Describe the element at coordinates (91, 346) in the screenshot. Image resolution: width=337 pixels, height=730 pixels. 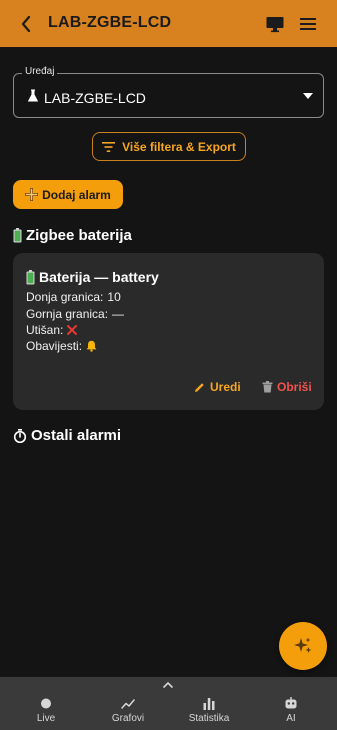
I see `bell-icon` at that location.